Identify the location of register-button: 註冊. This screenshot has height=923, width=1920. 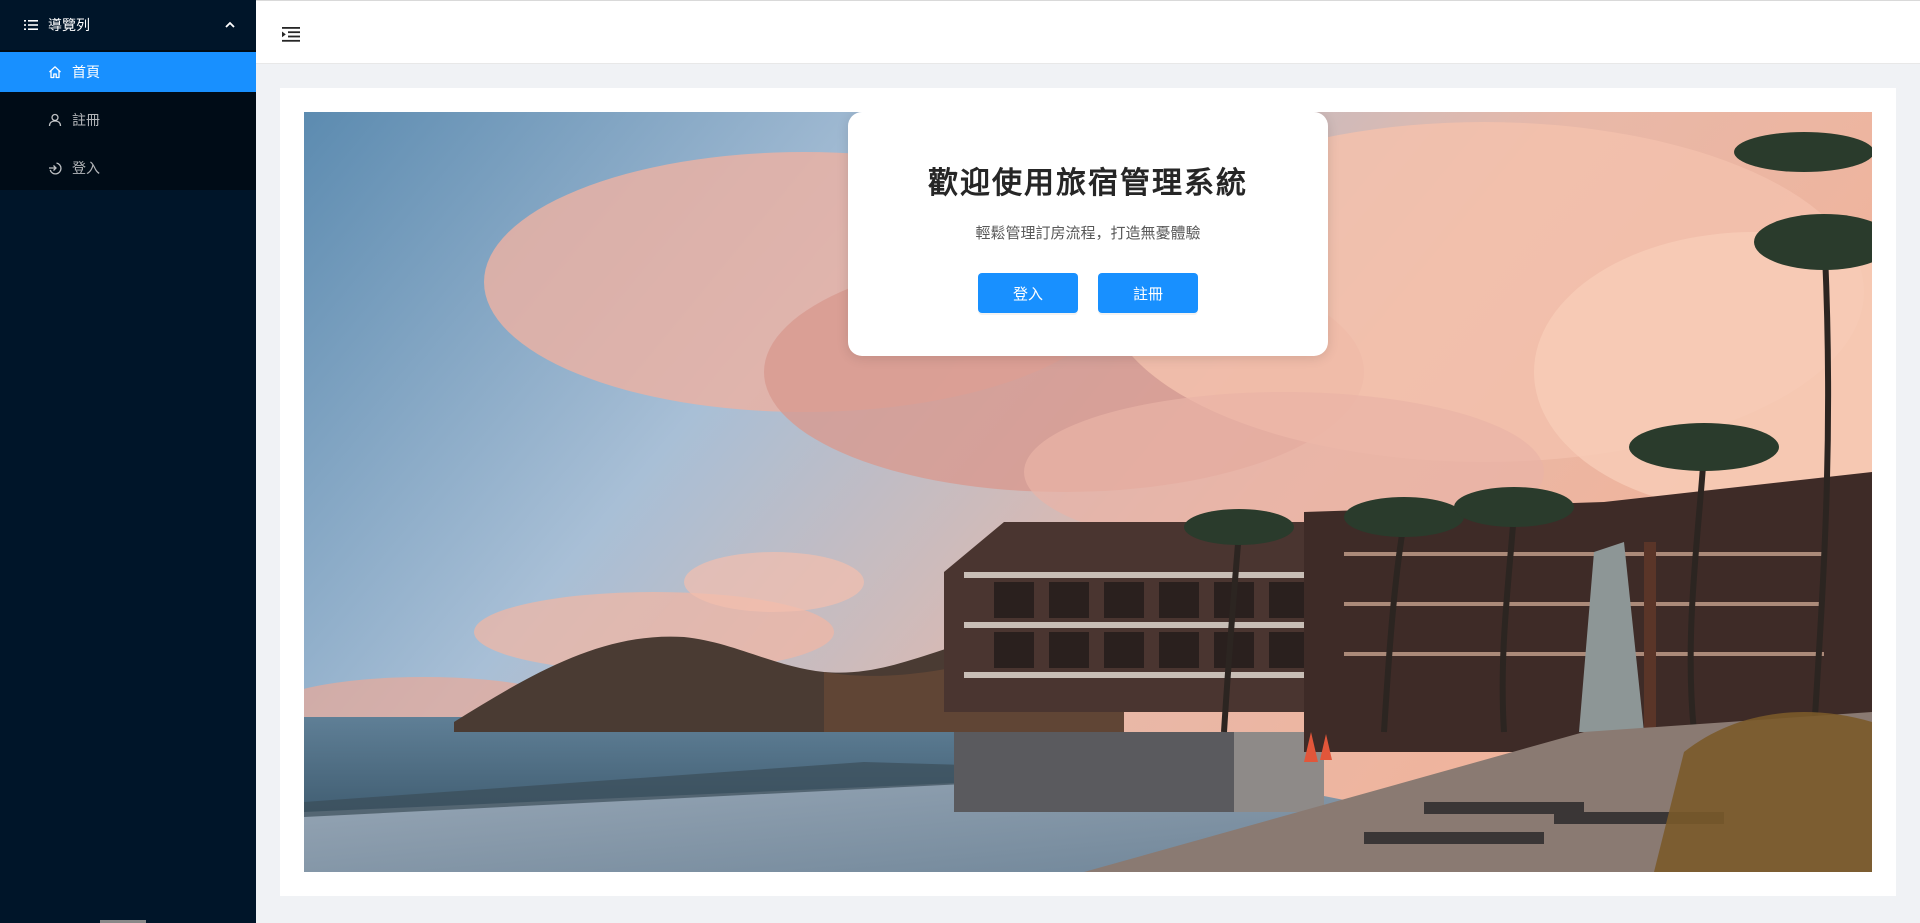
(1148, 293).